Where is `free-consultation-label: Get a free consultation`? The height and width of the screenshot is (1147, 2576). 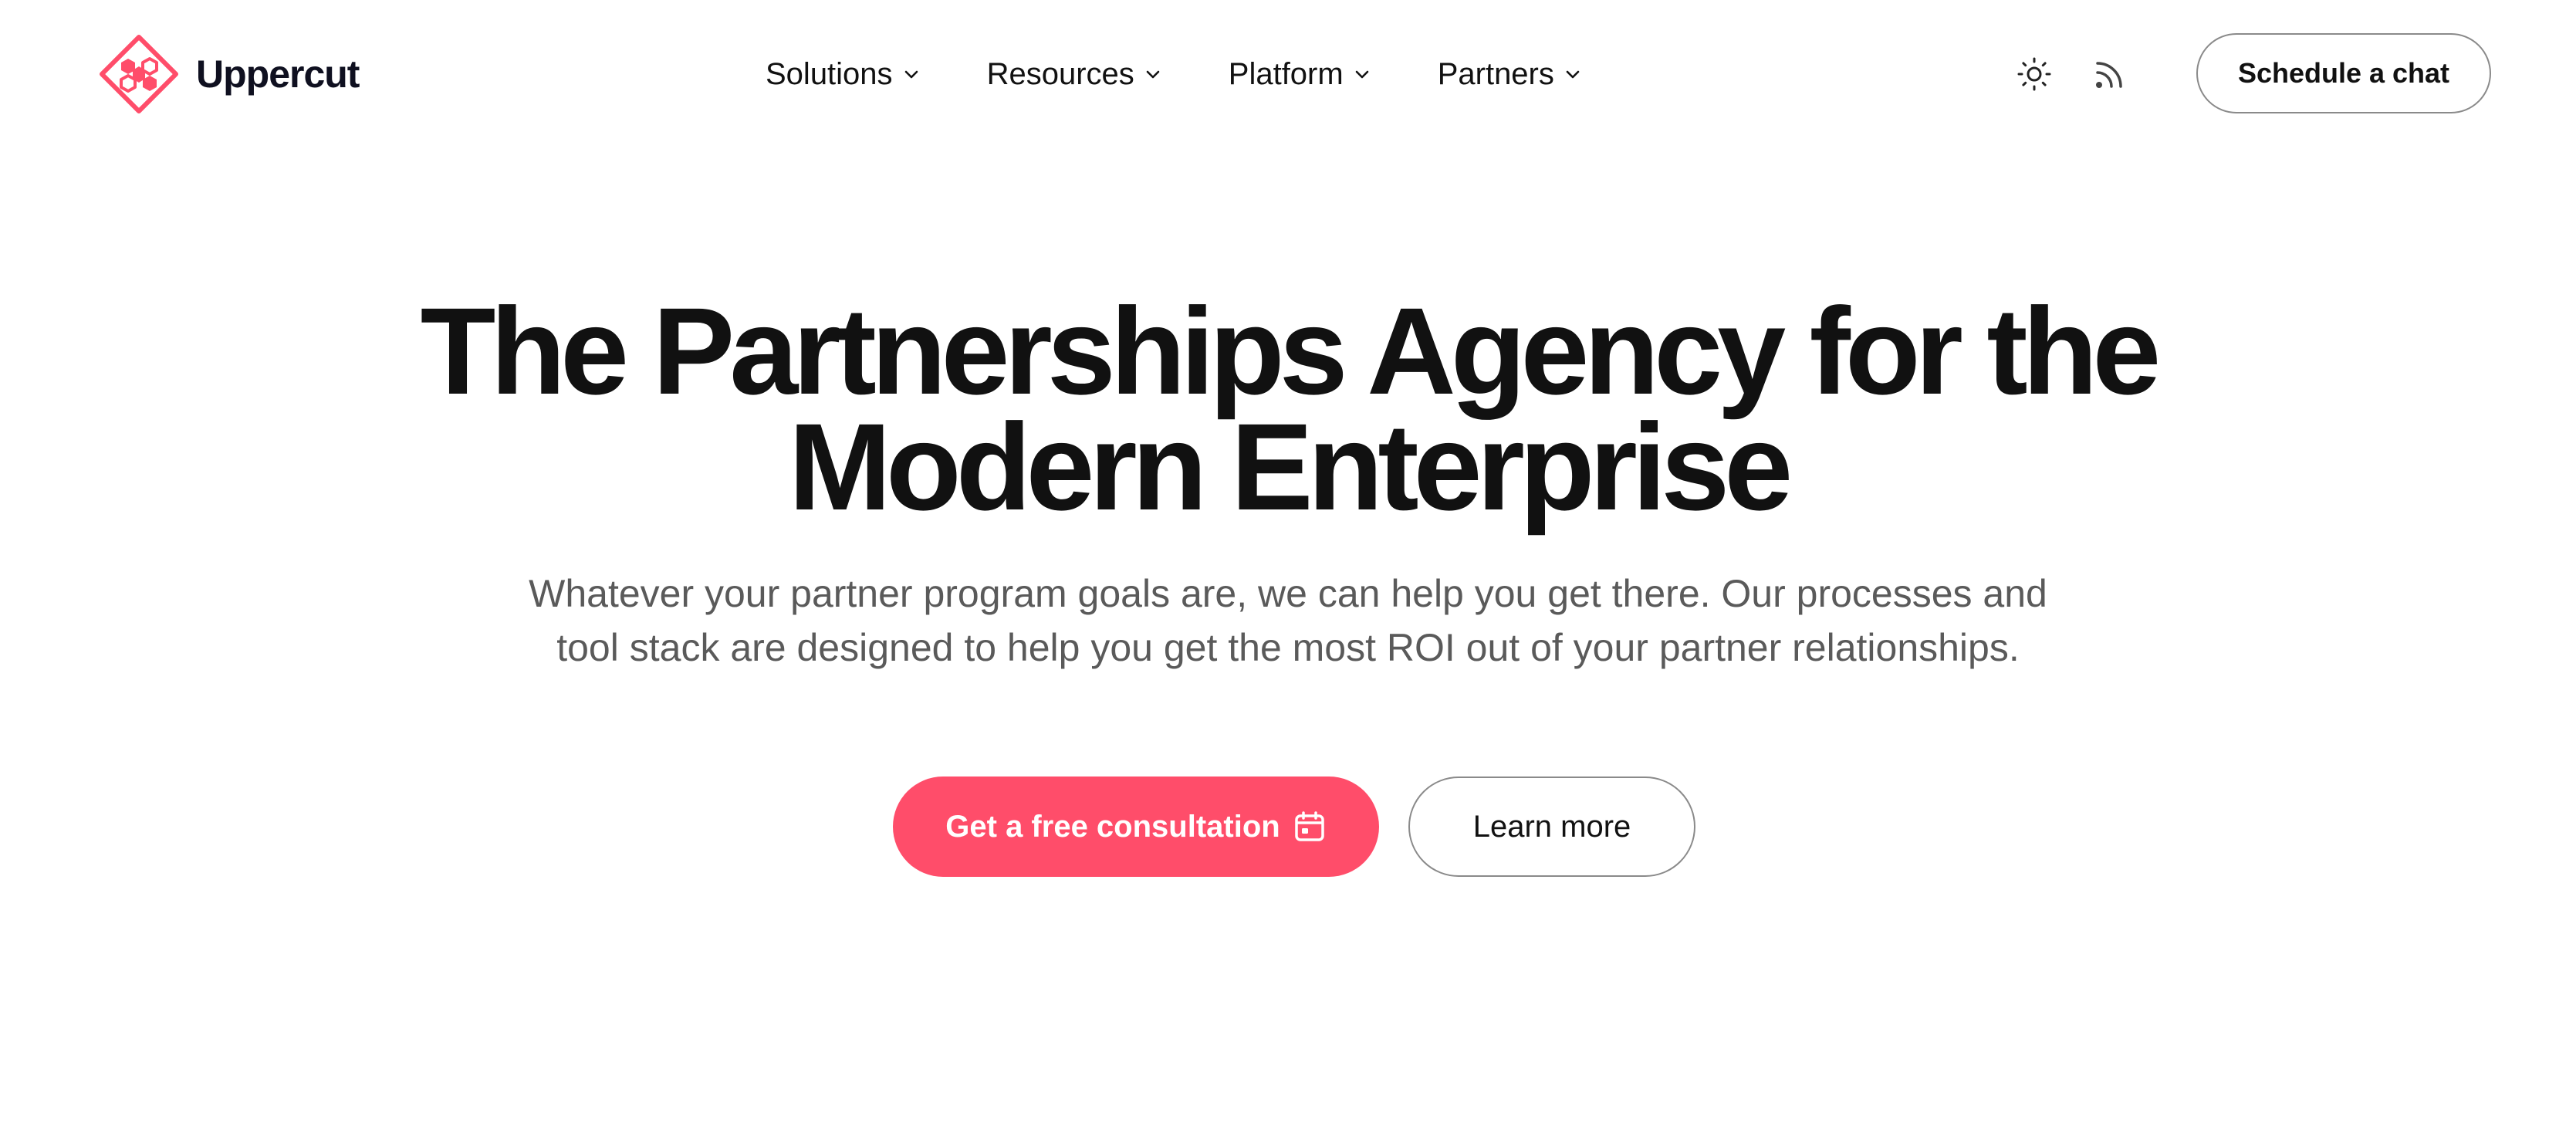
free-consultation-label: Get a free consultation is located at coordinates (1112, 826).